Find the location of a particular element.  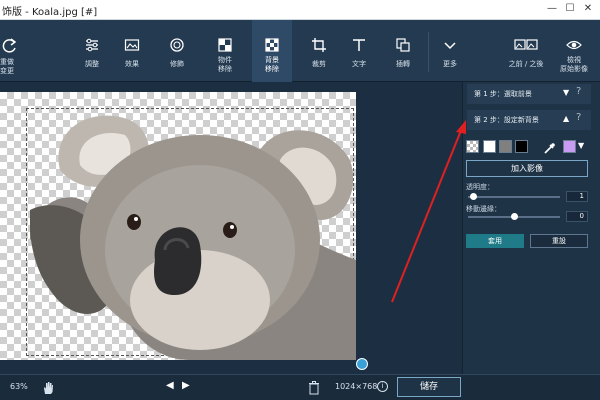

transparency-slider-handle is located at coordinates (473, 196).